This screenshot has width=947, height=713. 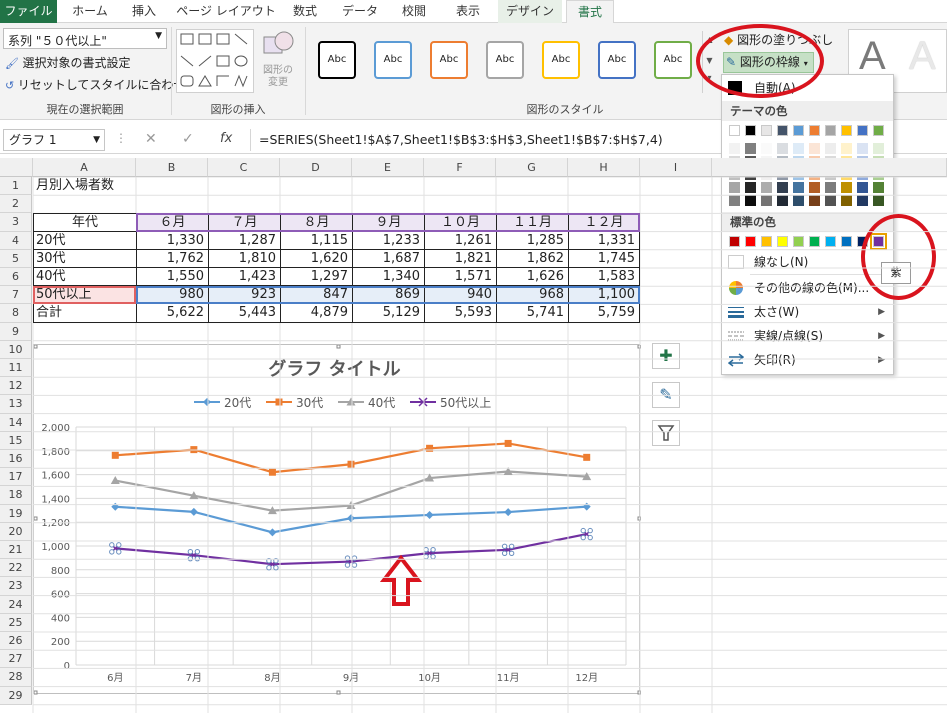 What do you see at coordinates (16, 313) in the screenshot?
I see `row-header: 8` at bounding box center [16, 313].